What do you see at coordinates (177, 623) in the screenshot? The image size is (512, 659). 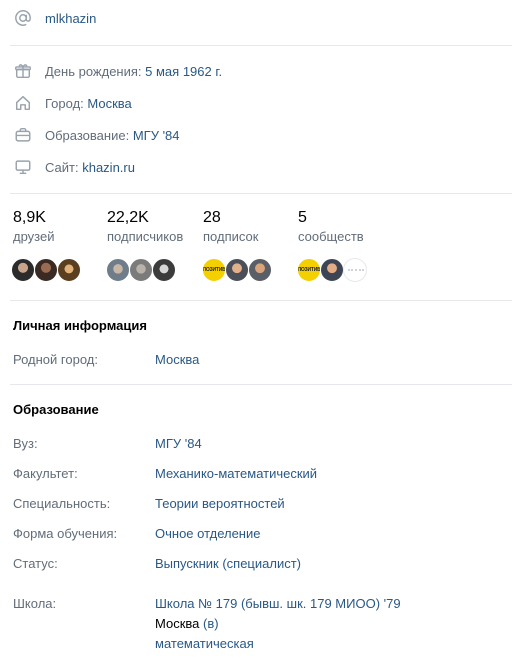 I see `school-city: Москва` at bounding box center [177, 623].